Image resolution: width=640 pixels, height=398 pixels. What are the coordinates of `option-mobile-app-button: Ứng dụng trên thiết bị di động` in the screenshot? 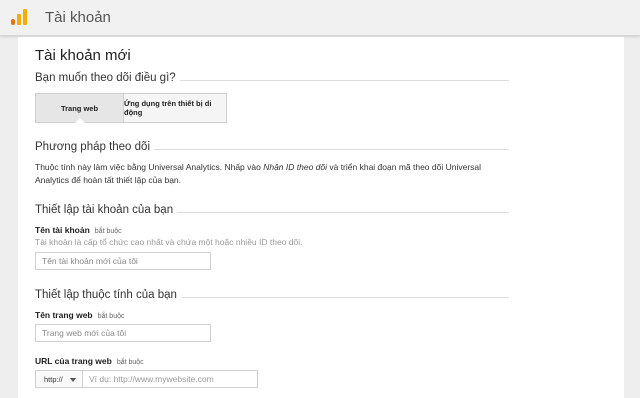 It's located at (175, 108).